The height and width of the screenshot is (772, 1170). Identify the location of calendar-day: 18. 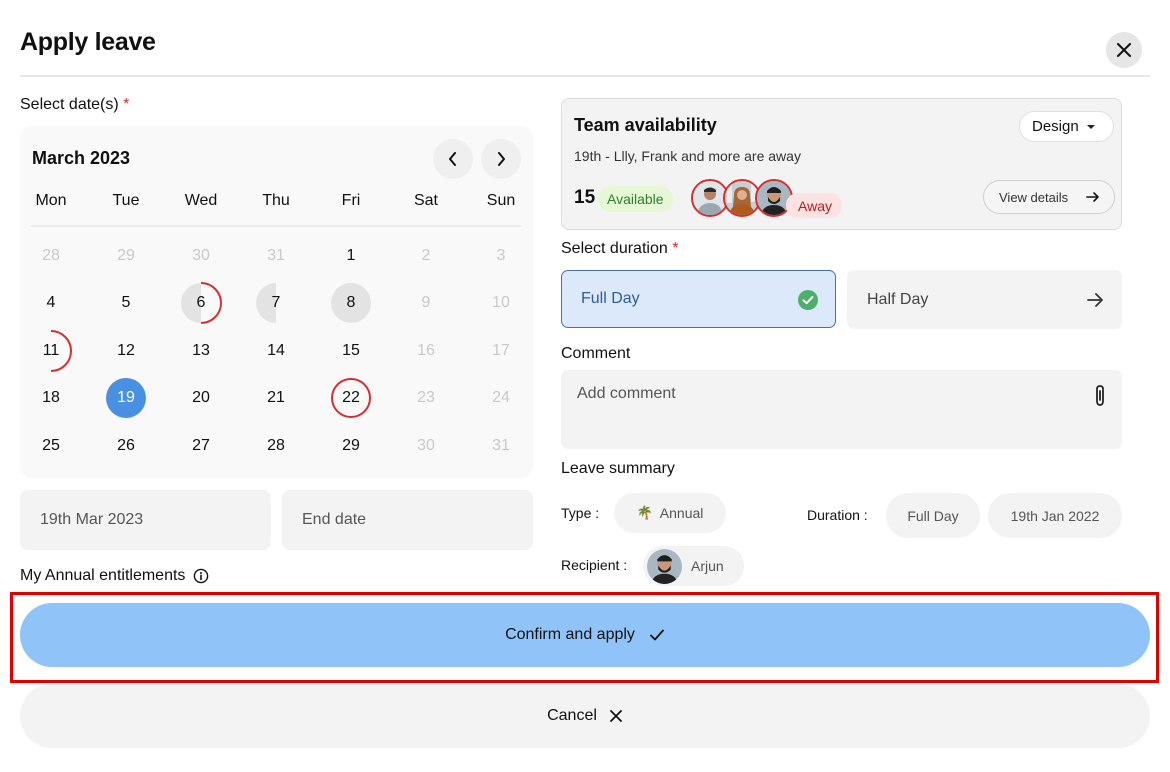
(51, 398).